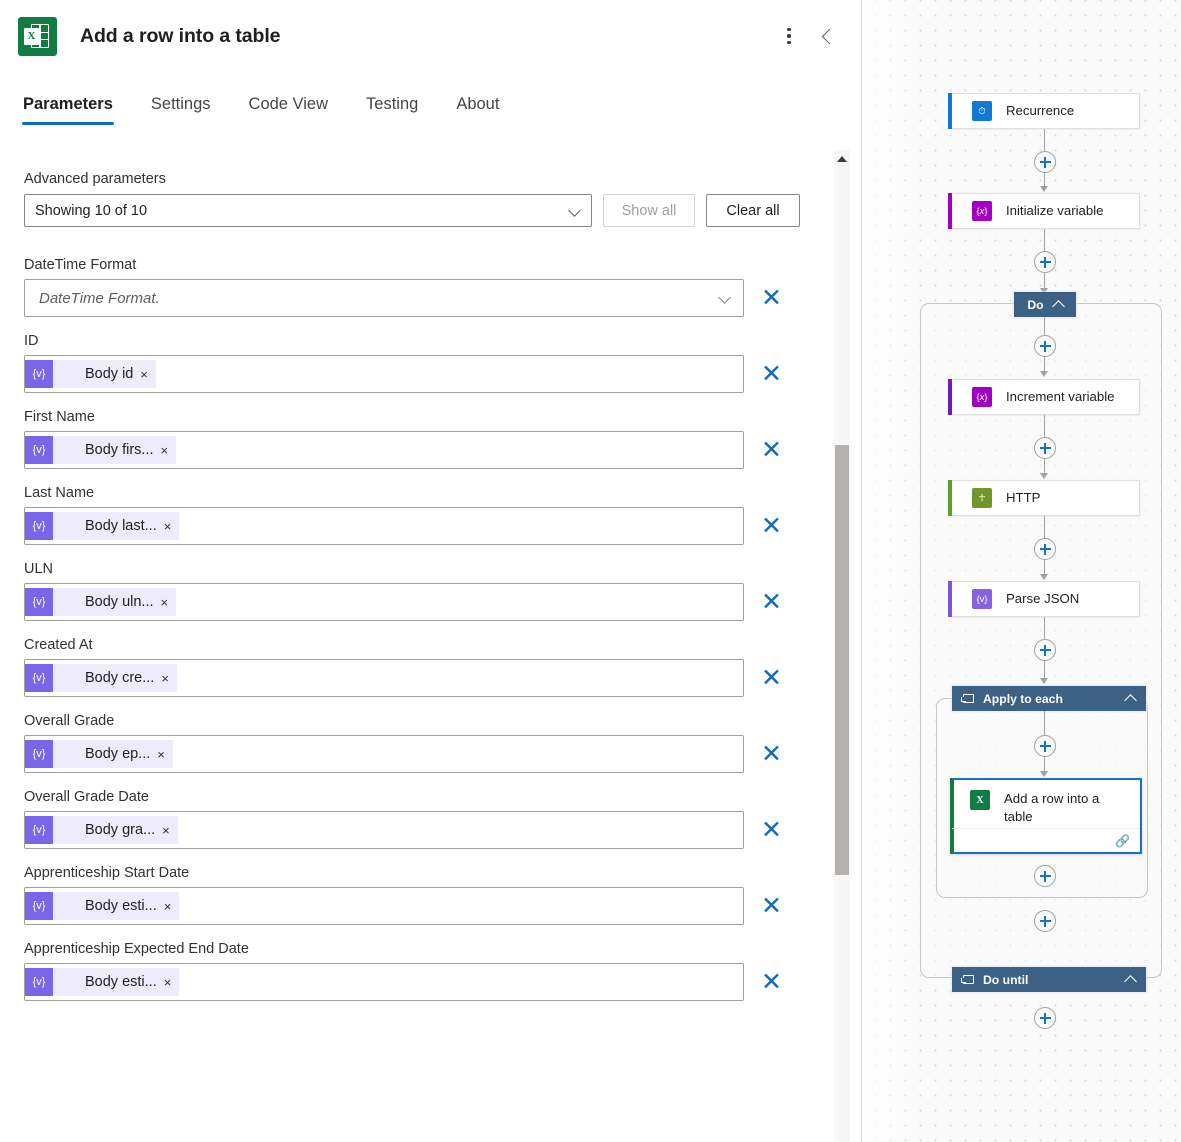  Describe the element at coordinates (1044, 111) in the screenshot. I see `node-recurrence: ⏱ Recurrence` at that location.